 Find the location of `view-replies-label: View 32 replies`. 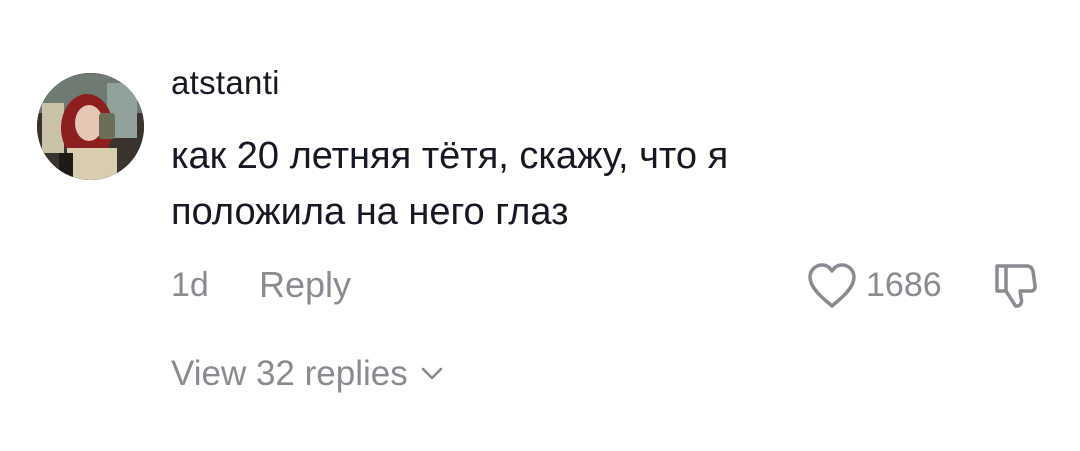

view-replies-label: View 32 replies is located at coordinates (289, 373).